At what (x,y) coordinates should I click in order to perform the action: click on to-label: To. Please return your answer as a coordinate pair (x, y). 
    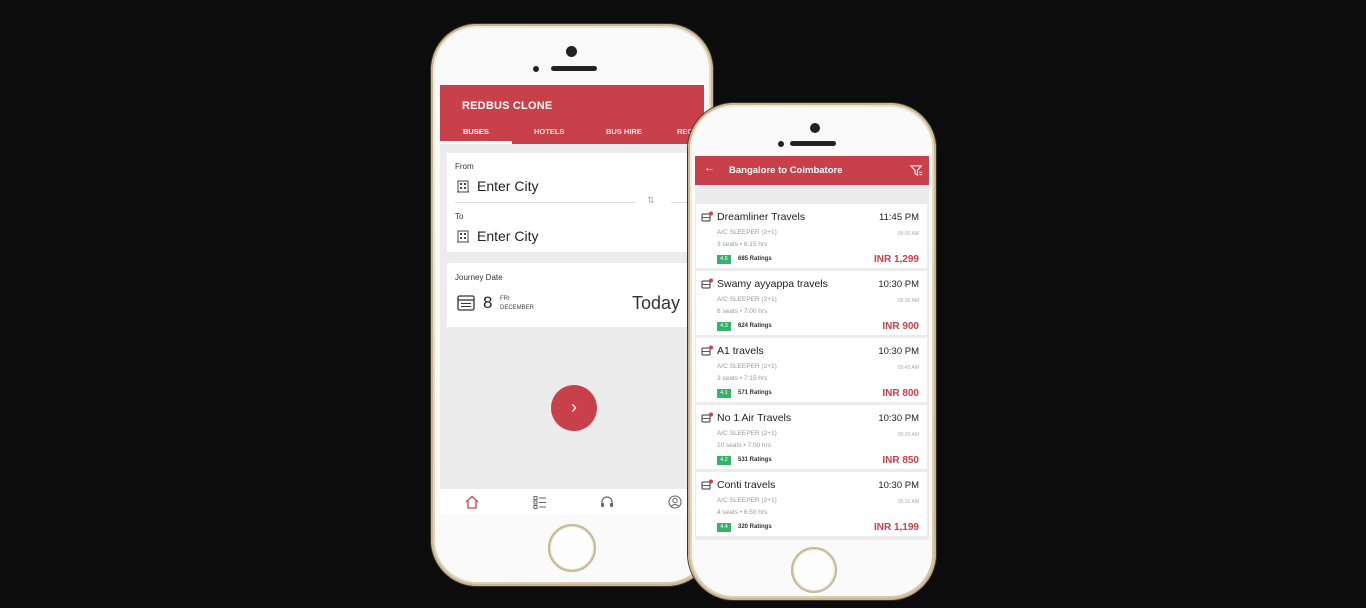
    Looking at the image, I should click on (459, 216).